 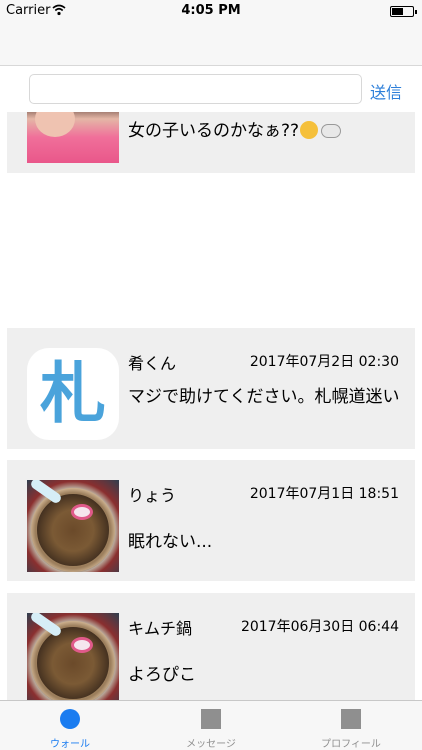 What do you see at coordinates (331, 131) in the screenshot?
I see `thought-balloon-icon` at bounding box center [331, 131].